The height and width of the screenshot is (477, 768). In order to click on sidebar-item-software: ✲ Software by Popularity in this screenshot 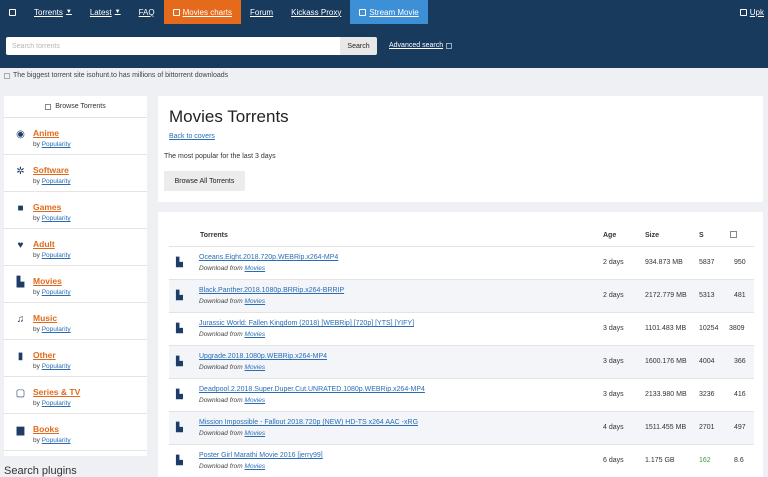, I will do `click(75, 173)`.